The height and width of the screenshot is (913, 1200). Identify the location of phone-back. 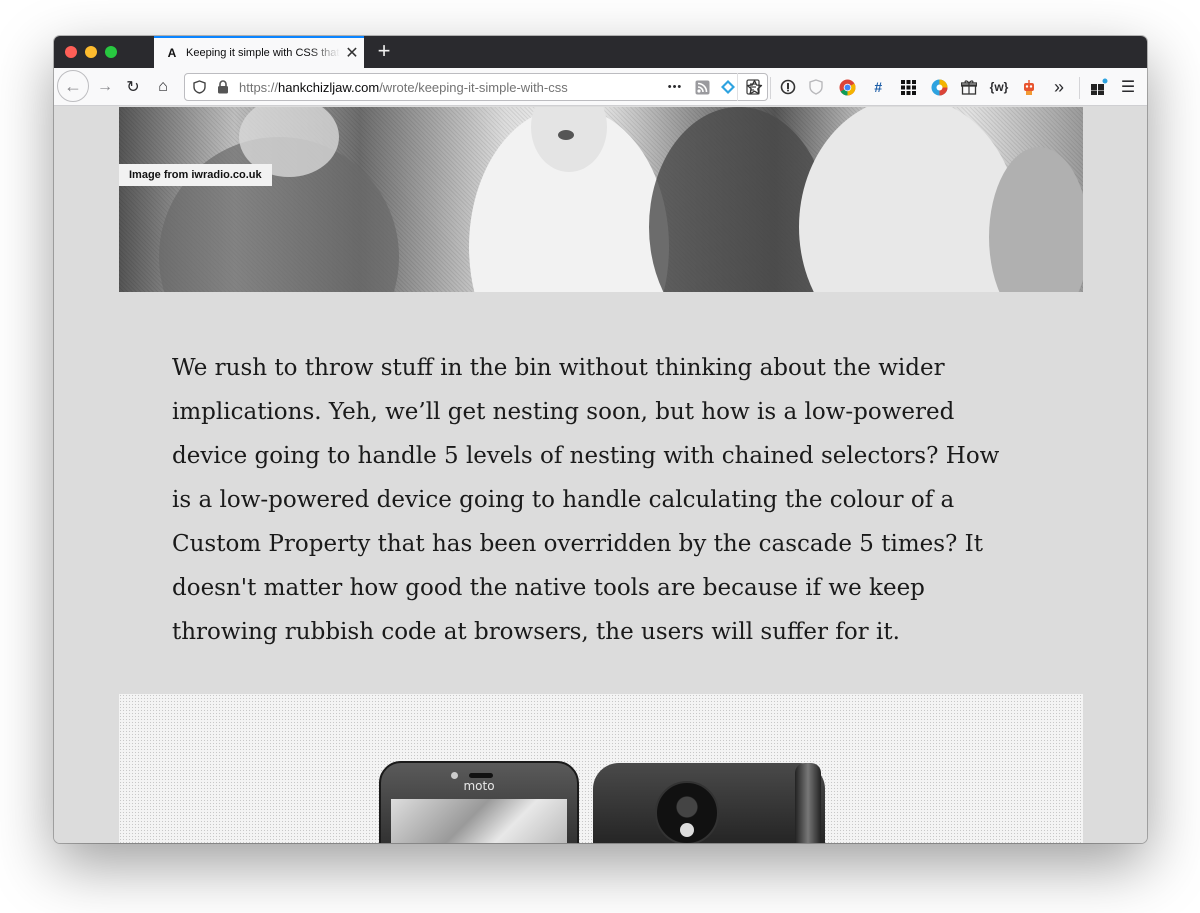
(709, 803).